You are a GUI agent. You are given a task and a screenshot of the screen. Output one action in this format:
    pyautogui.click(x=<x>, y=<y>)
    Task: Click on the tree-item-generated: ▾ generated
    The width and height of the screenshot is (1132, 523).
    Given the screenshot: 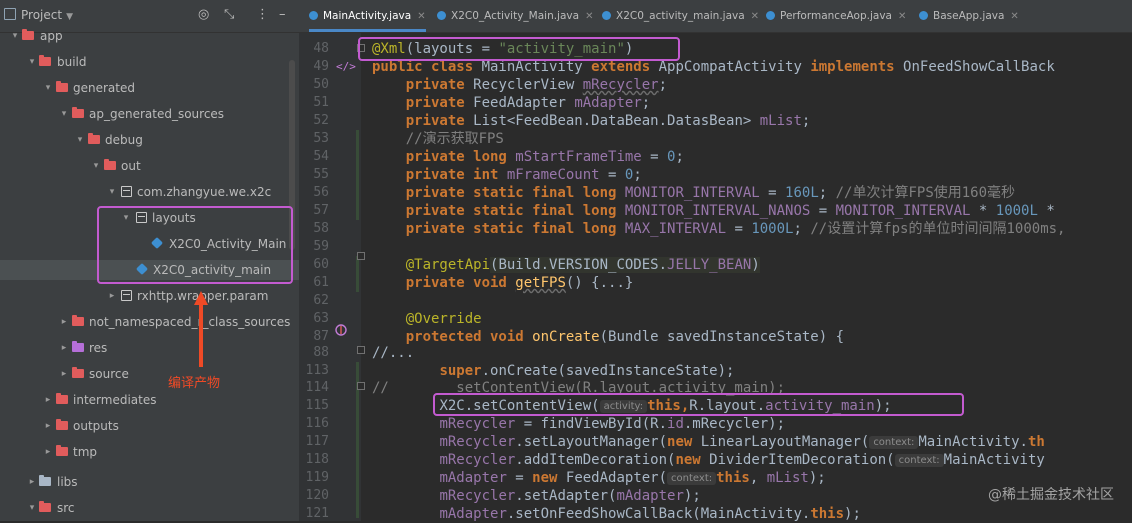 What is the action you would take?
    pyautogui.click(x=149, y=88)
    